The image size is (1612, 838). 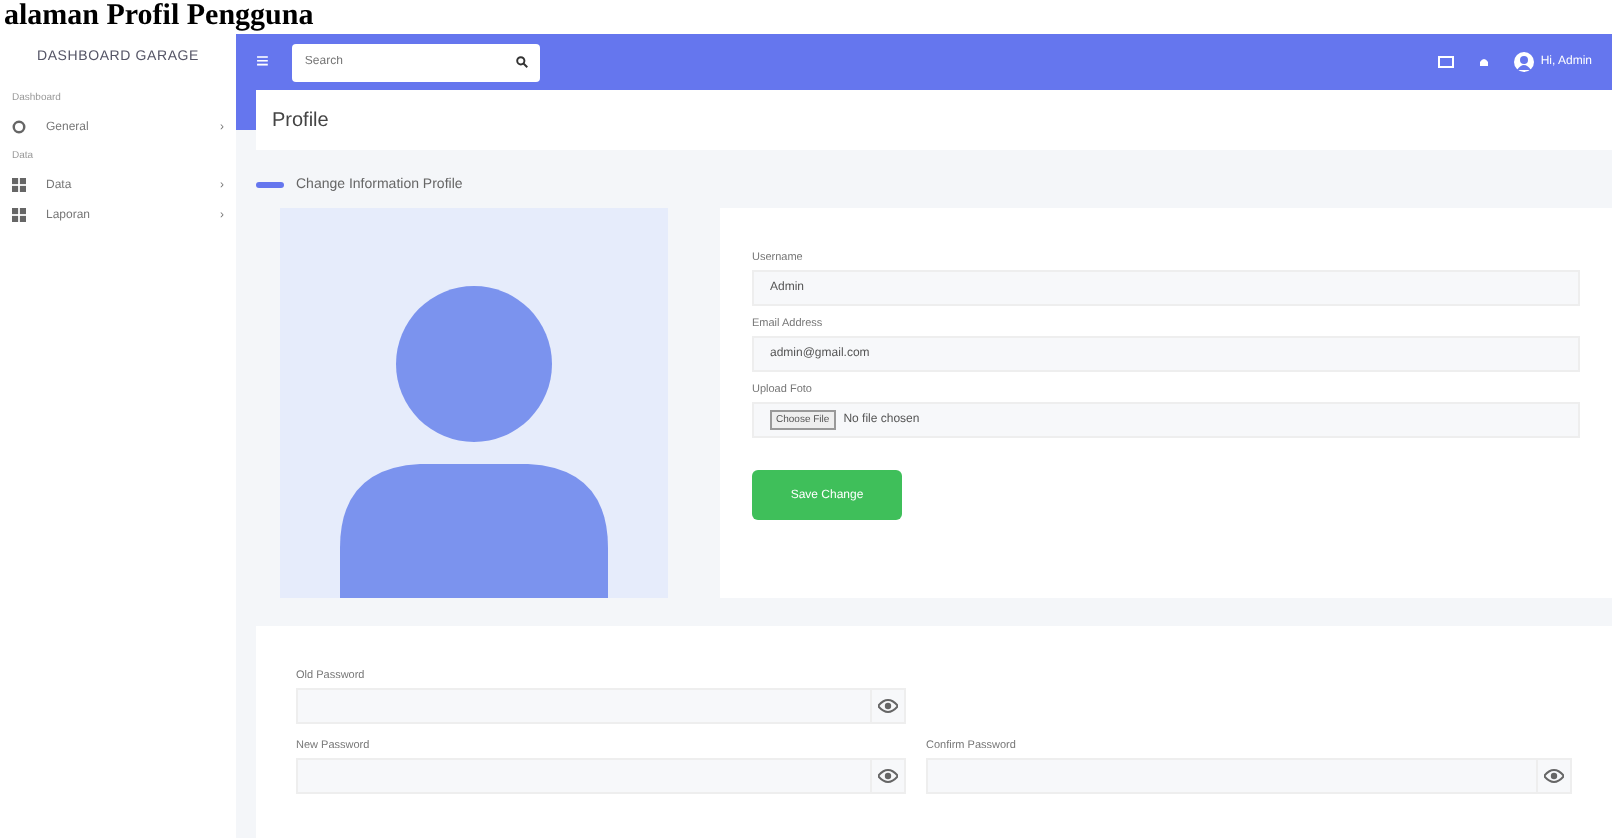 I want to click on gear-icon, so click(x=19, y=127).